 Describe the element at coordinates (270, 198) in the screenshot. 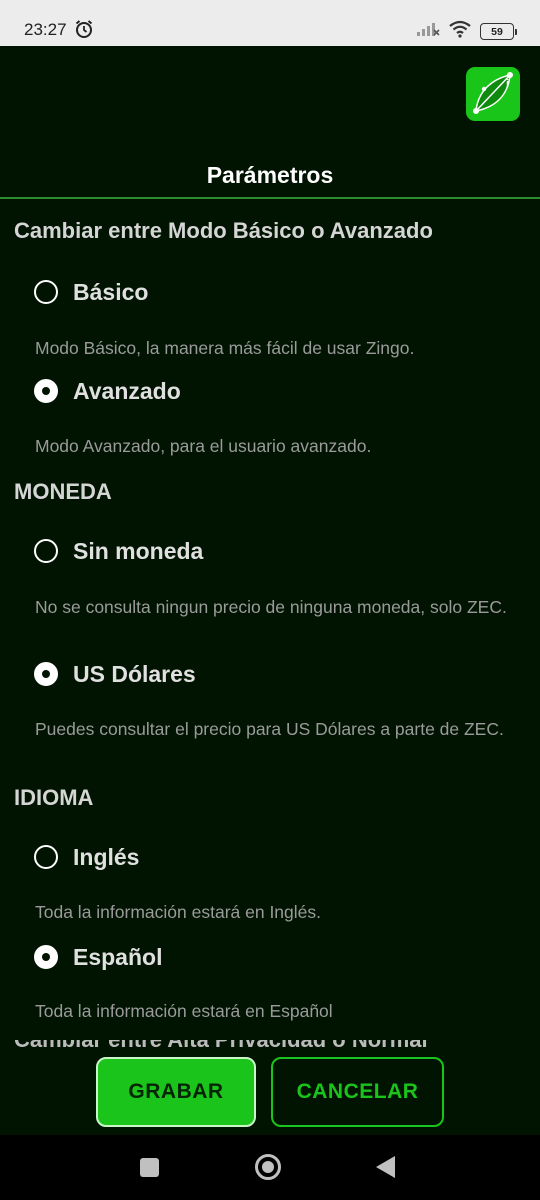

I see `title-divider` at that location.